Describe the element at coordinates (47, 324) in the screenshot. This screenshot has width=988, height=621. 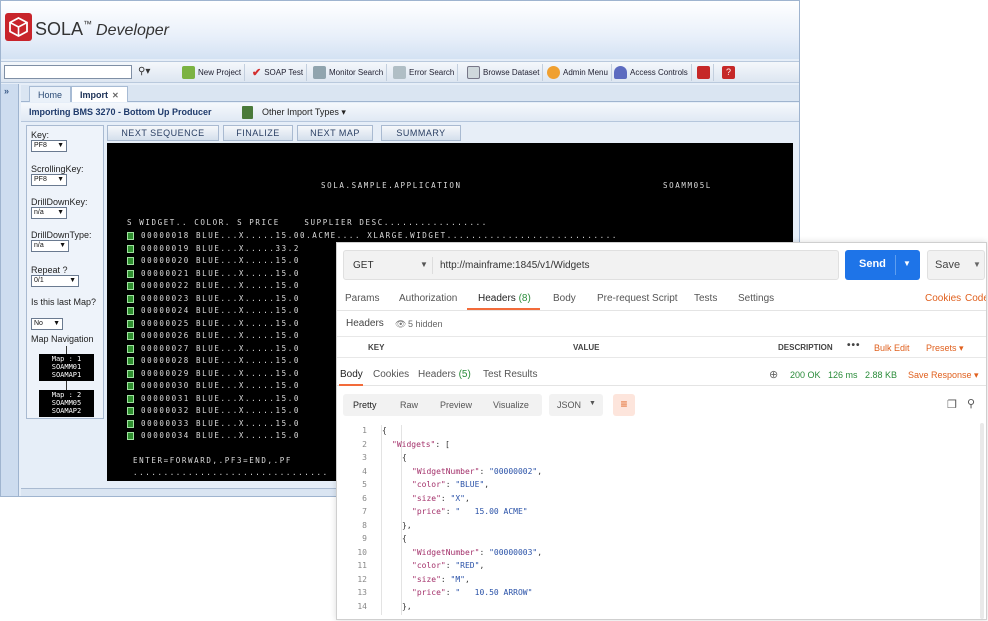
I see `last-map-select: No ▼` at that location.